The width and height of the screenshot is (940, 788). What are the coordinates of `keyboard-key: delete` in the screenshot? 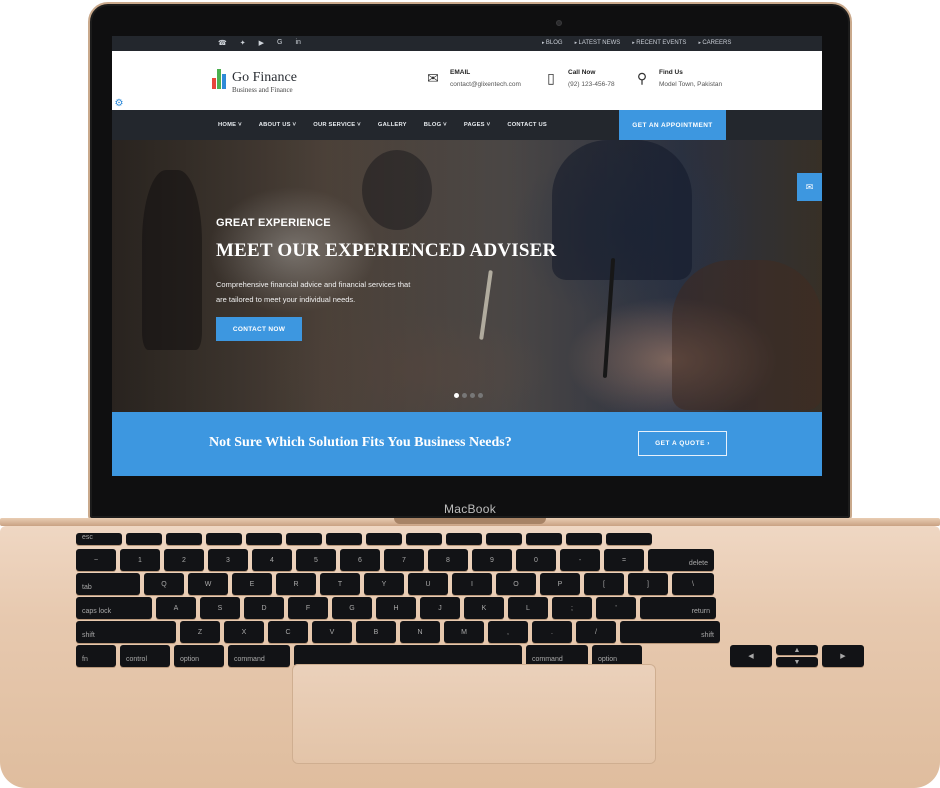 It's located at (681, 560).